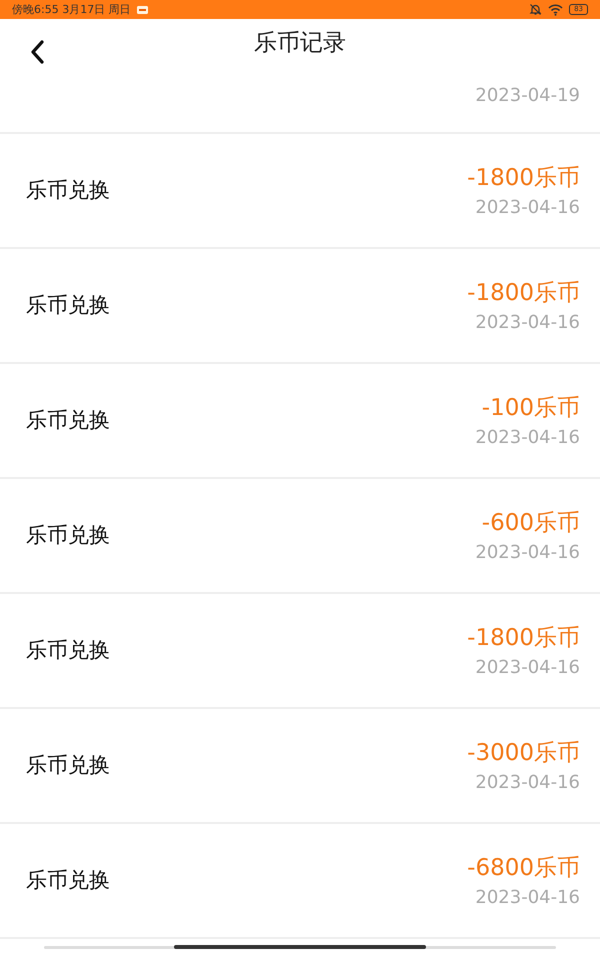 The image size is (600, 960). I want to click on record-amount: -100乐币, so click(531, 409).